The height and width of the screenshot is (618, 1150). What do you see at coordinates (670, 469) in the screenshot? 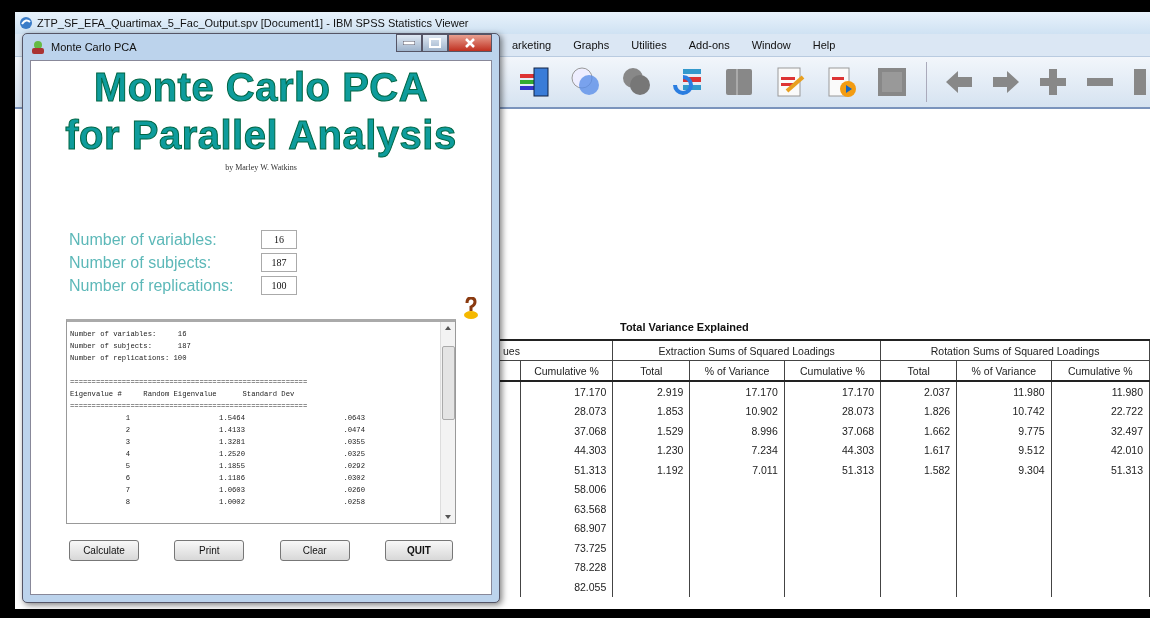
I see `table-cell: 1.192` at bounding box center [670, 469].